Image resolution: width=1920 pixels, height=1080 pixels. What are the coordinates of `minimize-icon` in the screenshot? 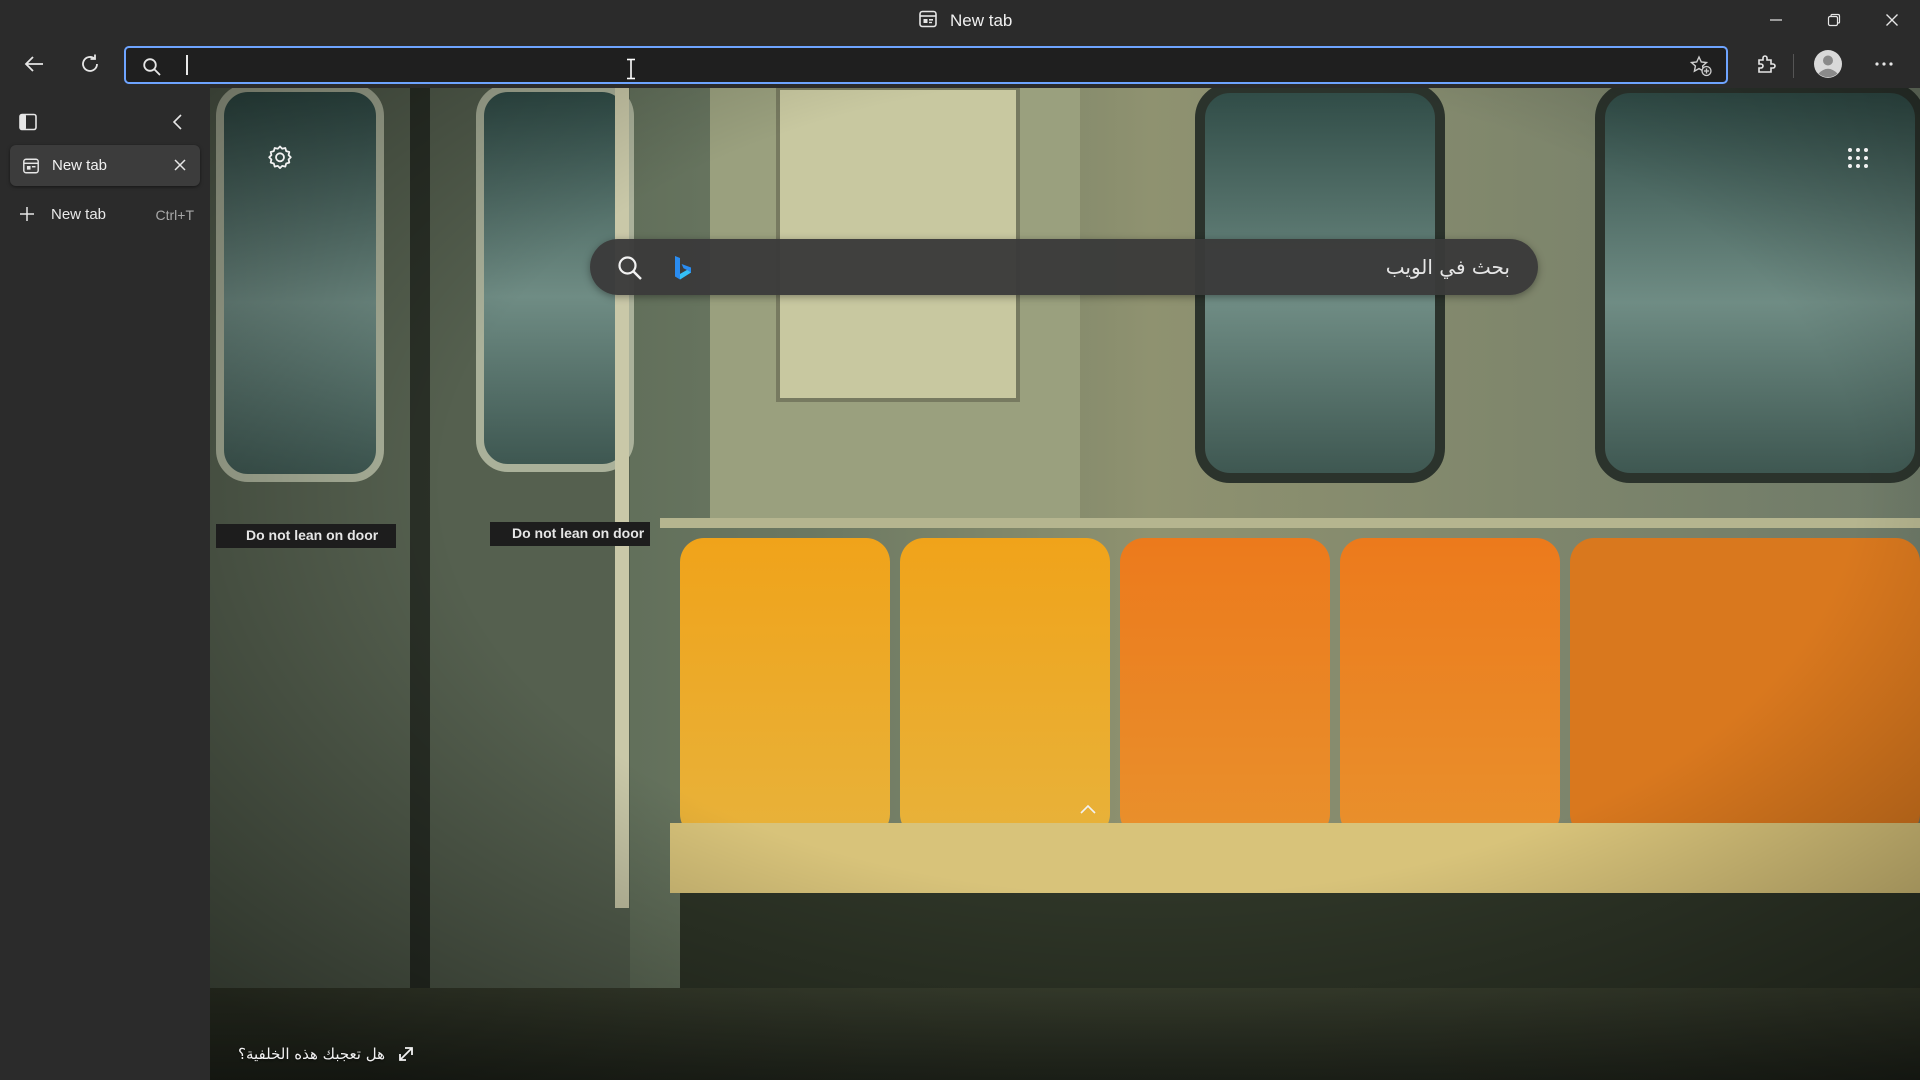 It's located at (1776, 20).